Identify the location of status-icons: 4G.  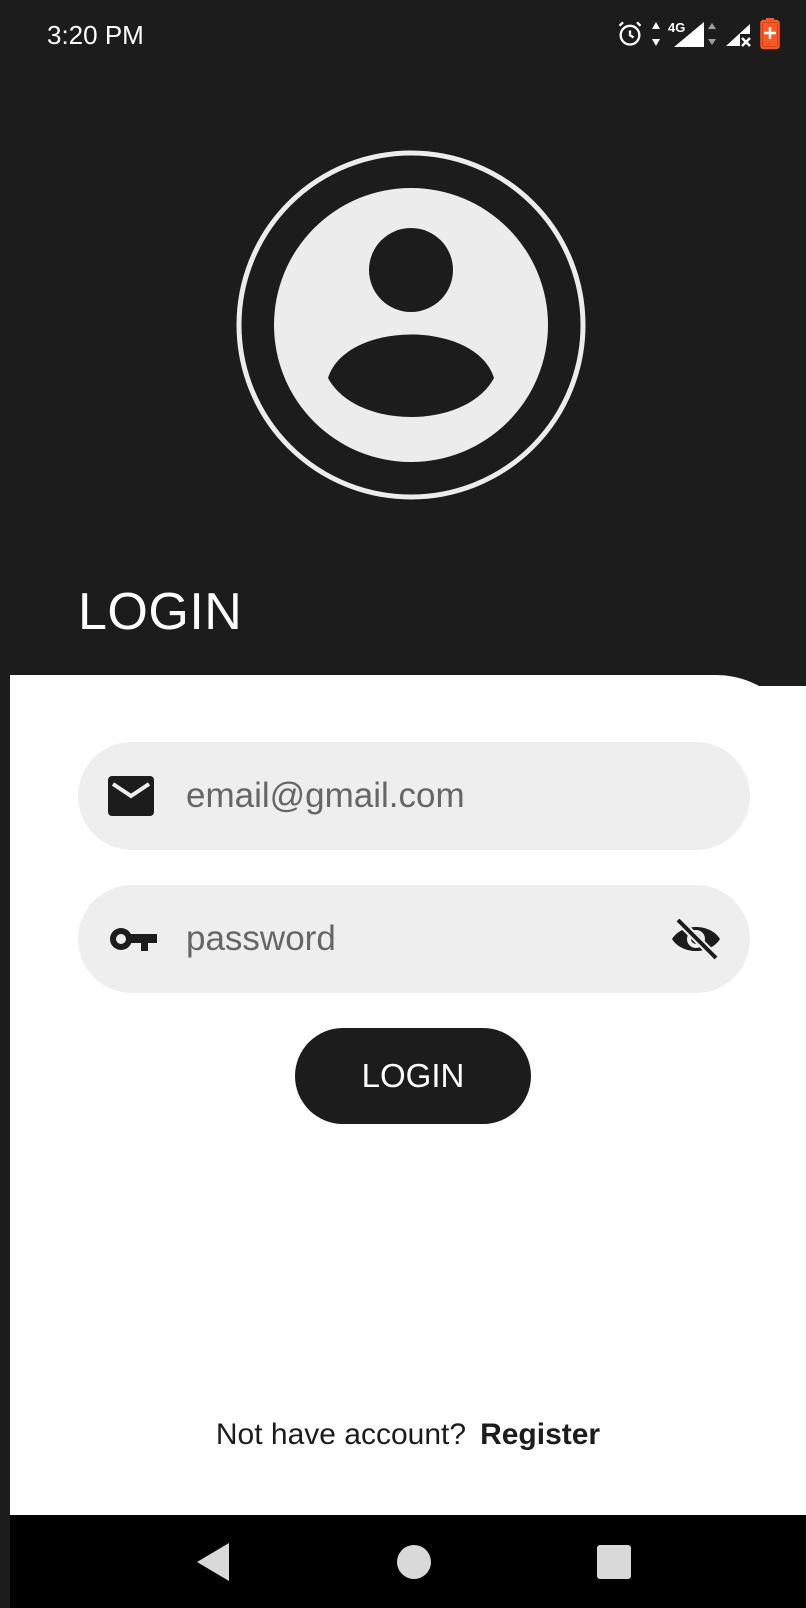
(698, 34).